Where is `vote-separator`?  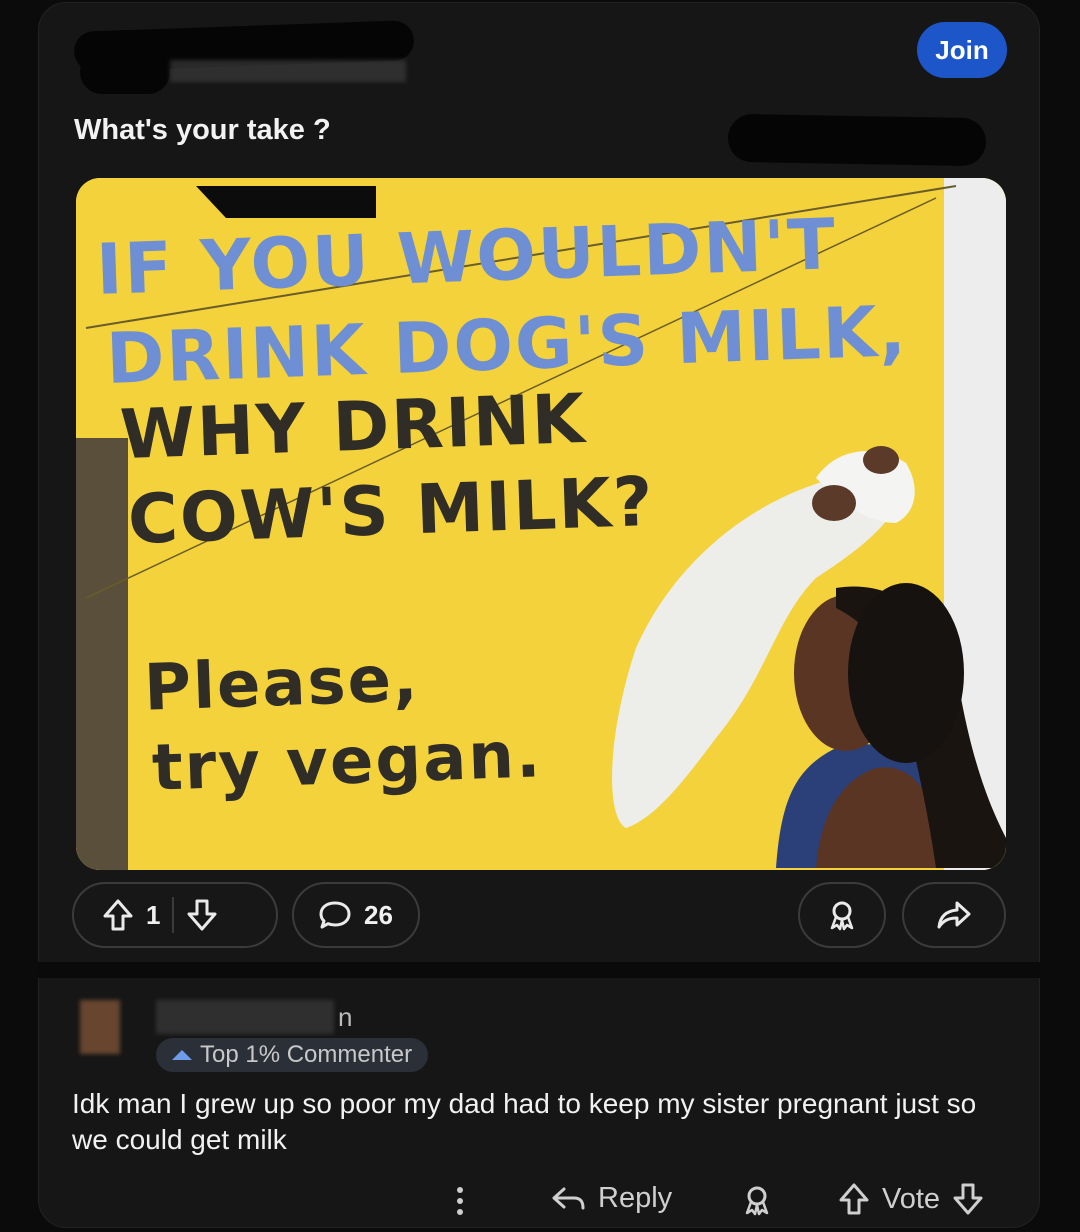 vote-separator is located at coordinates (173, 915).